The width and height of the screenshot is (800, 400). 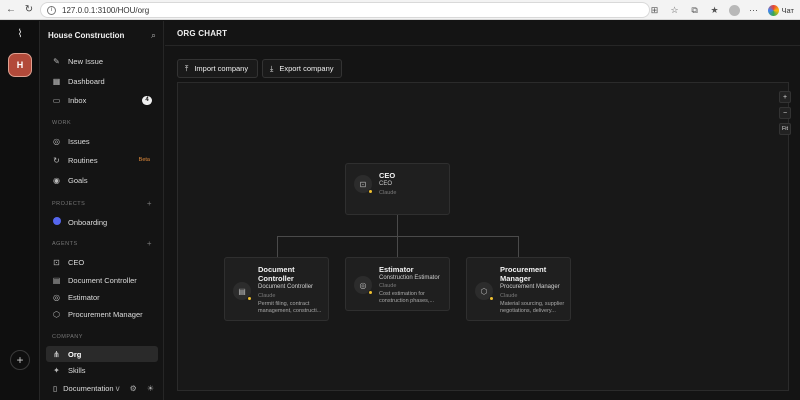 What do you see at coordinates (409, 278) in the screenshot?
I see `node-role: Construction Estimator` at bounding box center [409, 278].